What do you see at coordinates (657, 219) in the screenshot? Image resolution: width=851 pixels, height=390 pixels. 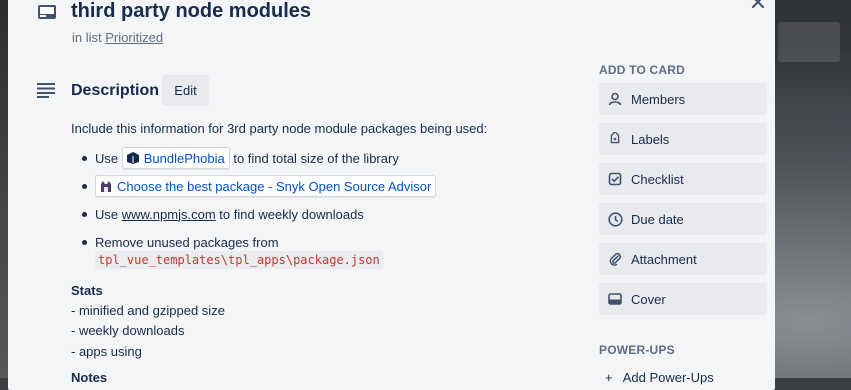 I see `due-date-button-label: Due date` at bounding box center [657, 219].